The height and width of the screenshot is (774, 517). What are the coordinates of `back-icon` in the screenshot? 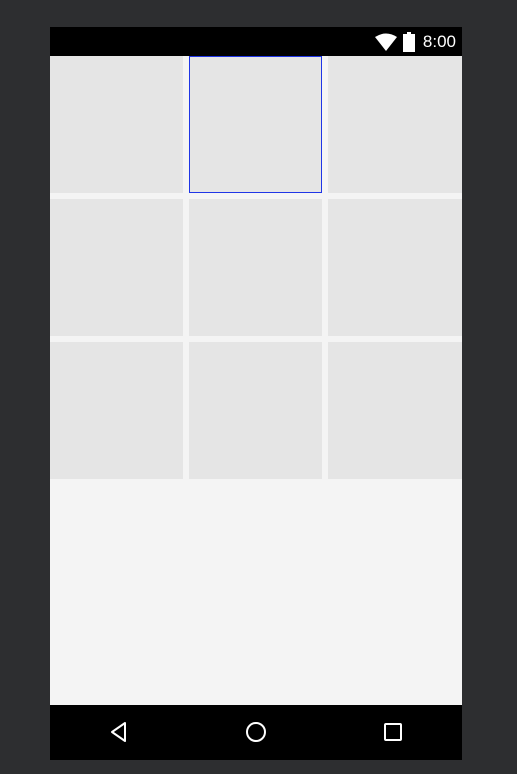 It's located at (119, 732).